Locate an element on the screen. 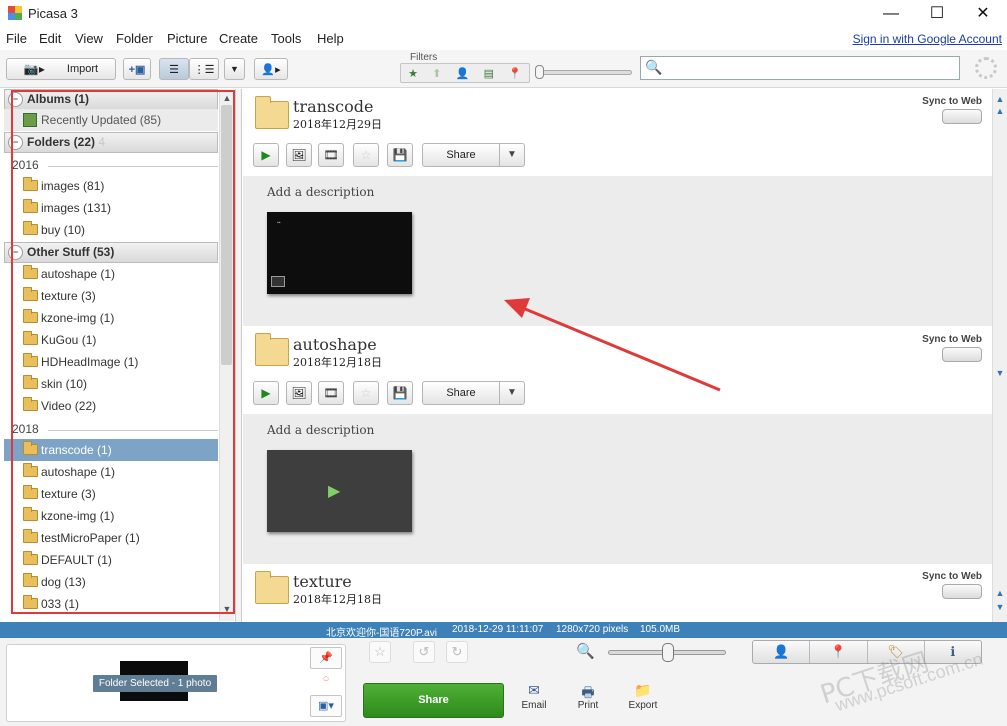  filter-slider-knob is located at coordinates (539, 72).